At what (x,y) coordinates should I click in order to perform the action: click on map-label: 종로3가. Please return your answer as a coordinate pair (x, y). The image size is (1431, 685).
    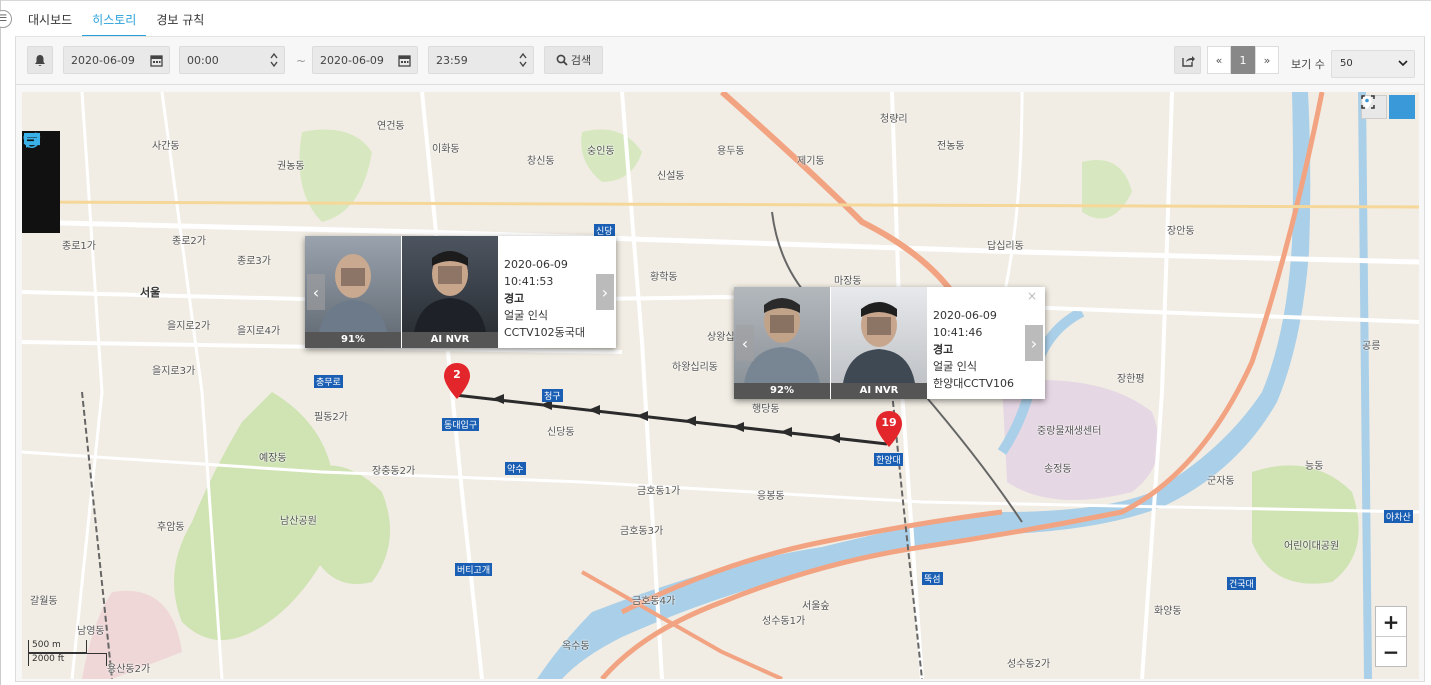
    Looking at the image, I should click on (254, 261).